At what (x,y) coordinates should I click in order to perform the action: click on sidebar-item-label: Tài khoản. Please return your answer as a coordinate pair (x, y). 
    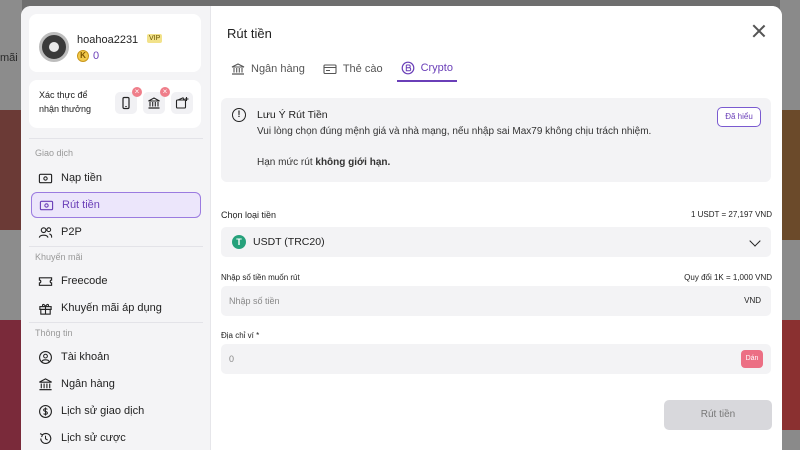
    Looking at the image, I should click on (85, 357).